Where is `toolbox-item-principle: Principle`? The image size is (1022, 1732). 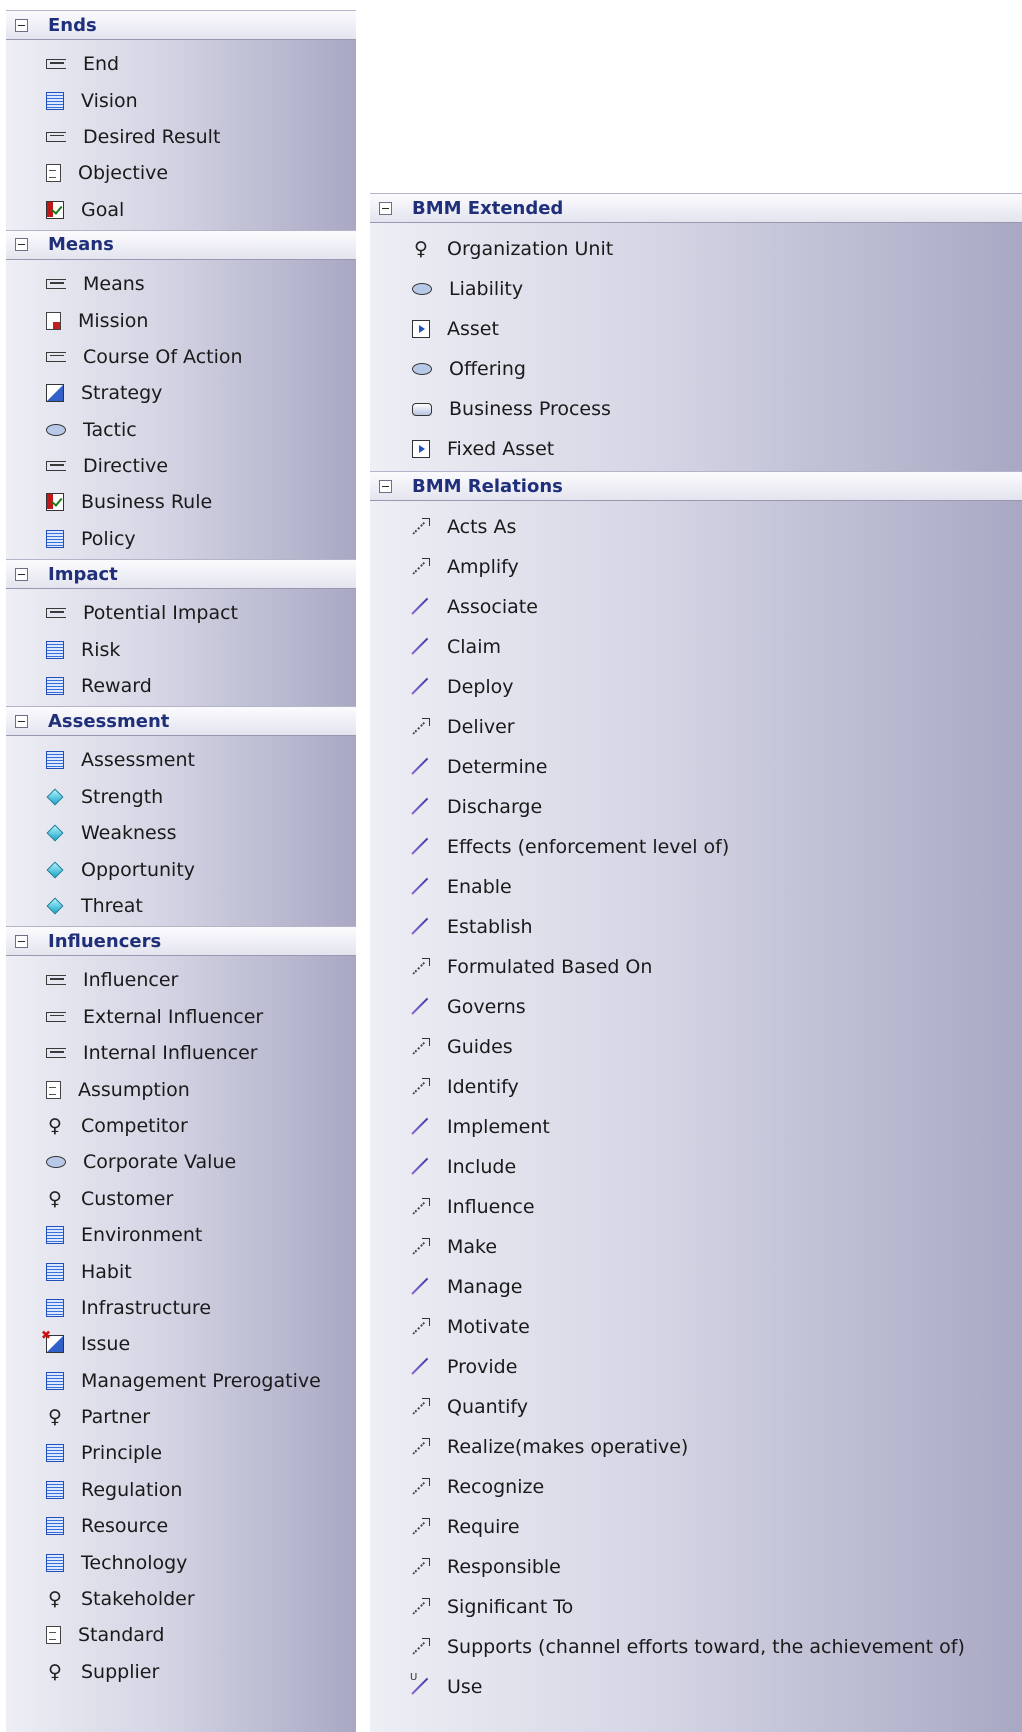 toolbox-item-principle: Principle is located at coordinates (181, 1453).